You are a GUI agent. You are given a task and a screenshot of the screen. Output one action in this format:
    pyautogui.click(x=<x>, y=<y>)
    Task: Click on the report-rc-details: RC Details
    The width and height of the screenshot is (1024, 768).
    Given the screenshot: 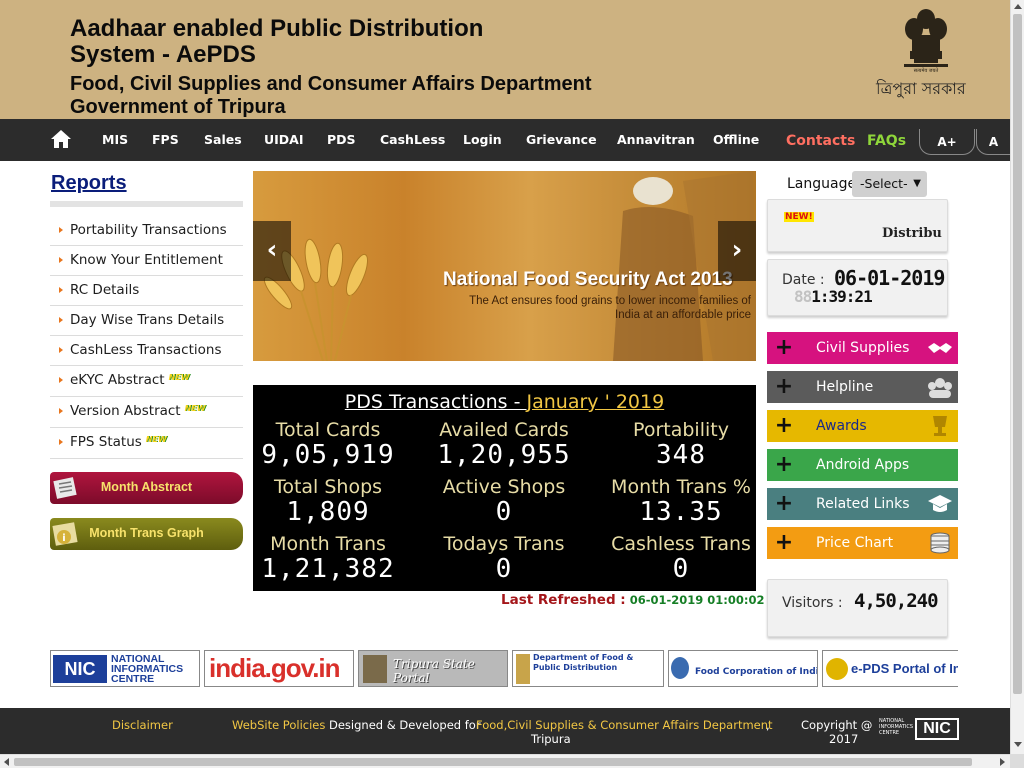 What is the action you would take?
    pyautogui.click(x=146, y=291)
    